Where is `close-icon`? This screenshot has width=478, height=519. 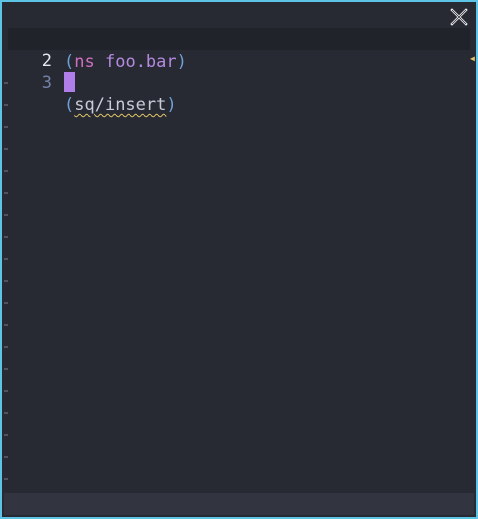
close-icon is located at coordinates (459, 17).